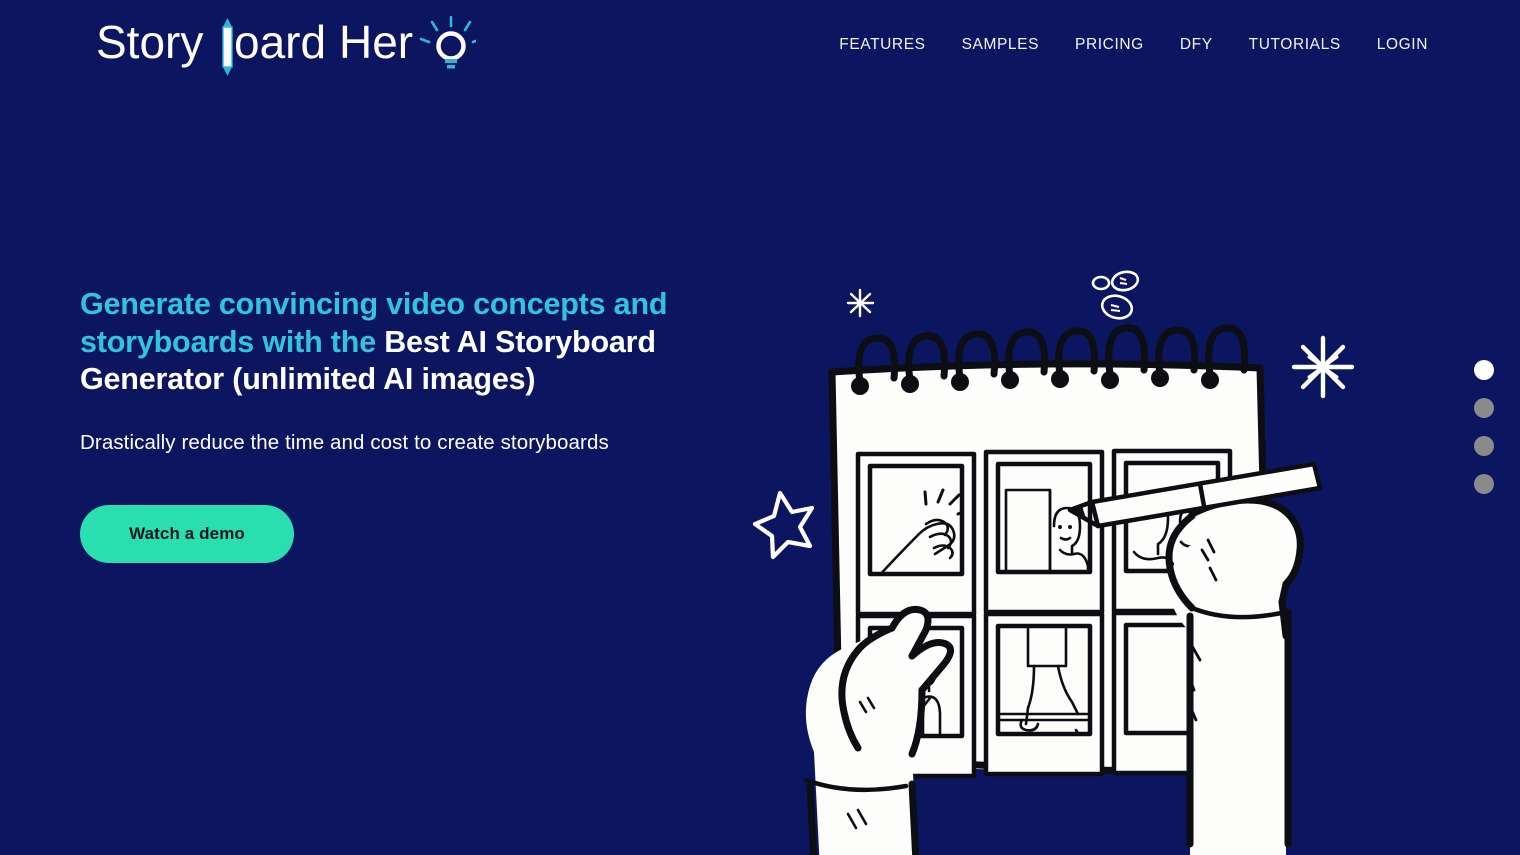 The width and height of the screenshot is (1520, 855). Describe the element at coordinates (227, 47) in the screenshot. I see `pencil-icon` at that location.